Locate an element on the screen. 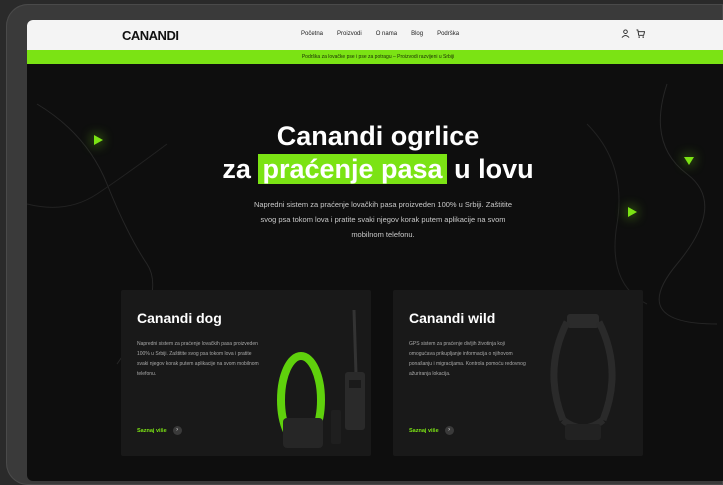 Image resolution: width=723 pixels, height=485 pixels. product-card-title: Canandi wild is located at coordinates (452, 318).